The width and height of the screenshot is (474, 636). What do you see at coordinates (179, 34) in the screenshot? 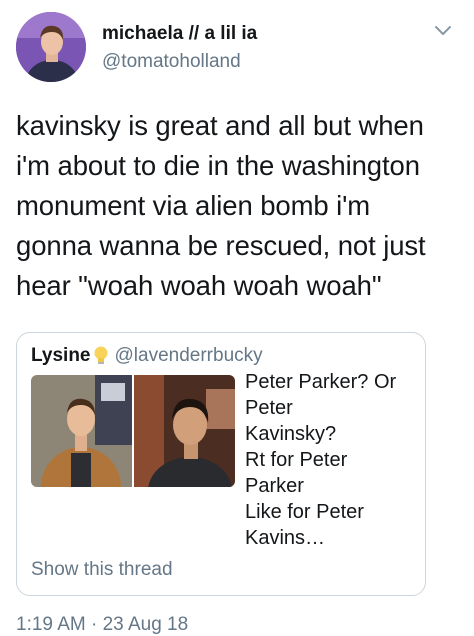
I see `display-name: michaela // a lil ia` at bounding box center [179, 34].